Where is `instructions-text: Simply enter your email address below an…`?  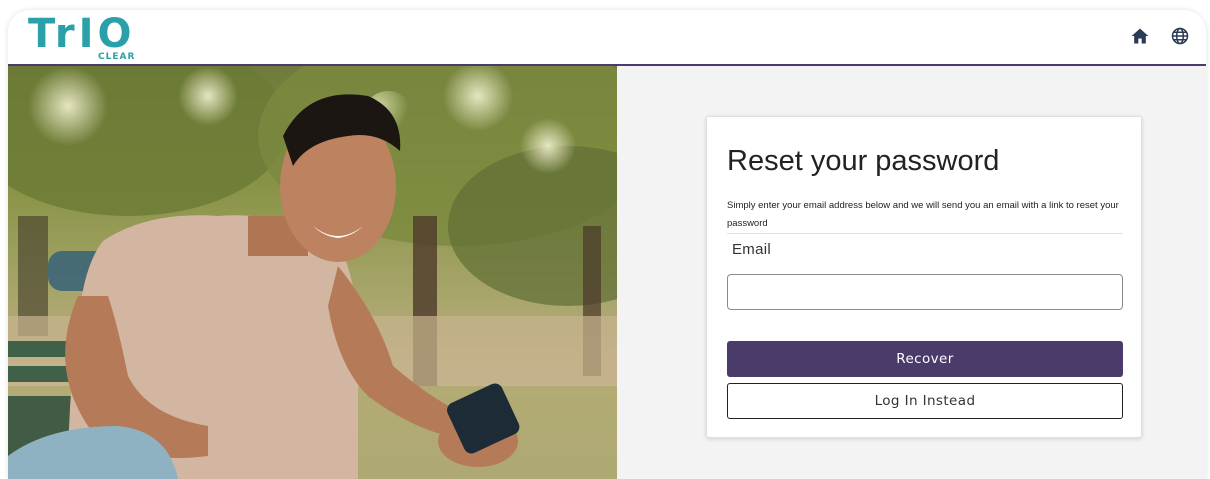
instructions-text: Simply enter your email address below an… is located at coordinates (923, 214).